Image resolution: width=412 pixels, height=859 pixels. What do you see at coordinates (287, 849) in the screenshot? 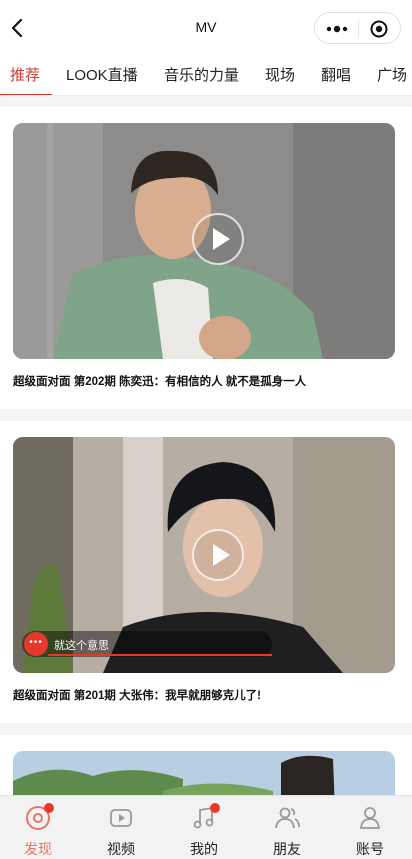
I see `nav-label: 朋友` at bounding box center [287, 849].